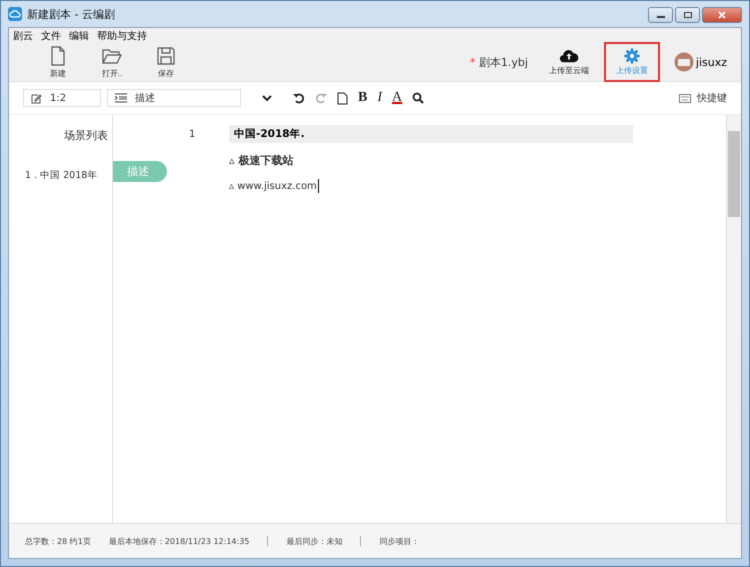  Describe the element at coordinates (660, 15) in the screenshot. I see `minimize-button` at that location.